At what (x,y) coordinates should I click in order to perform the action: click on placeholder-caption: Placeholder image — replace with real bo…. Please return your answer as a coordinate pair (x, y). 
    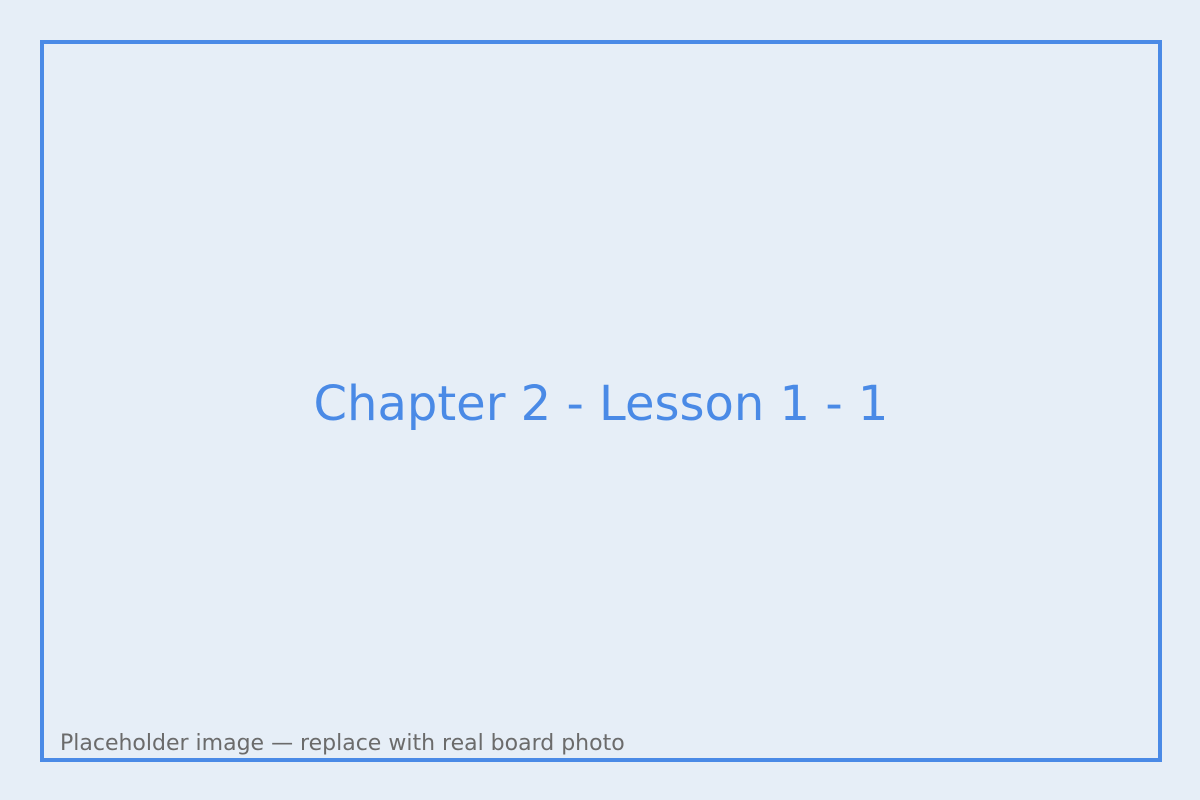
    Looking at the image, I should click on (342, 743).